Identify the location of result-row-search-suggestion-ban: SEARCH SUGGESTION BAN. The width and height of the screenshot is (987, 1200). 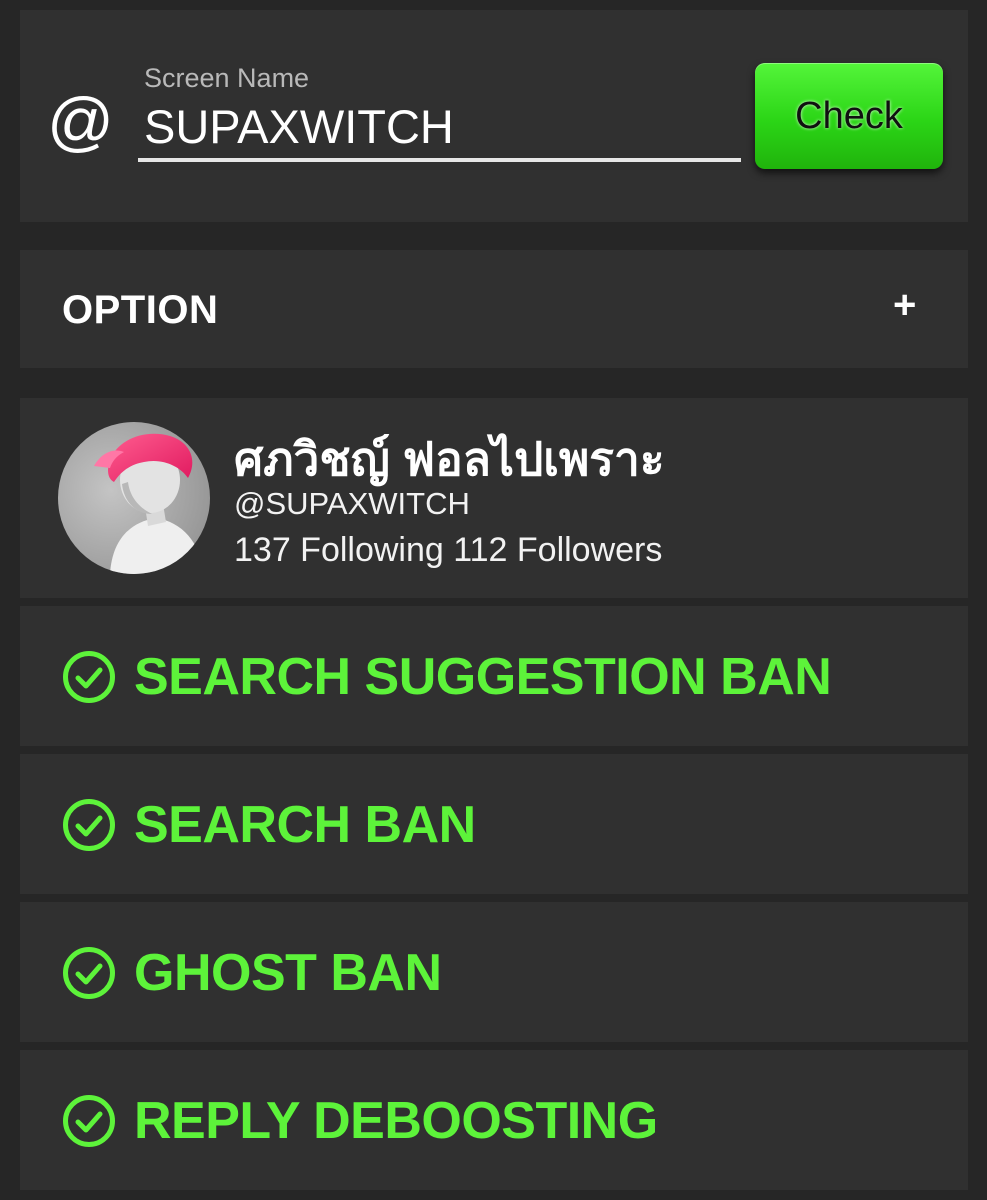
(494, 676).